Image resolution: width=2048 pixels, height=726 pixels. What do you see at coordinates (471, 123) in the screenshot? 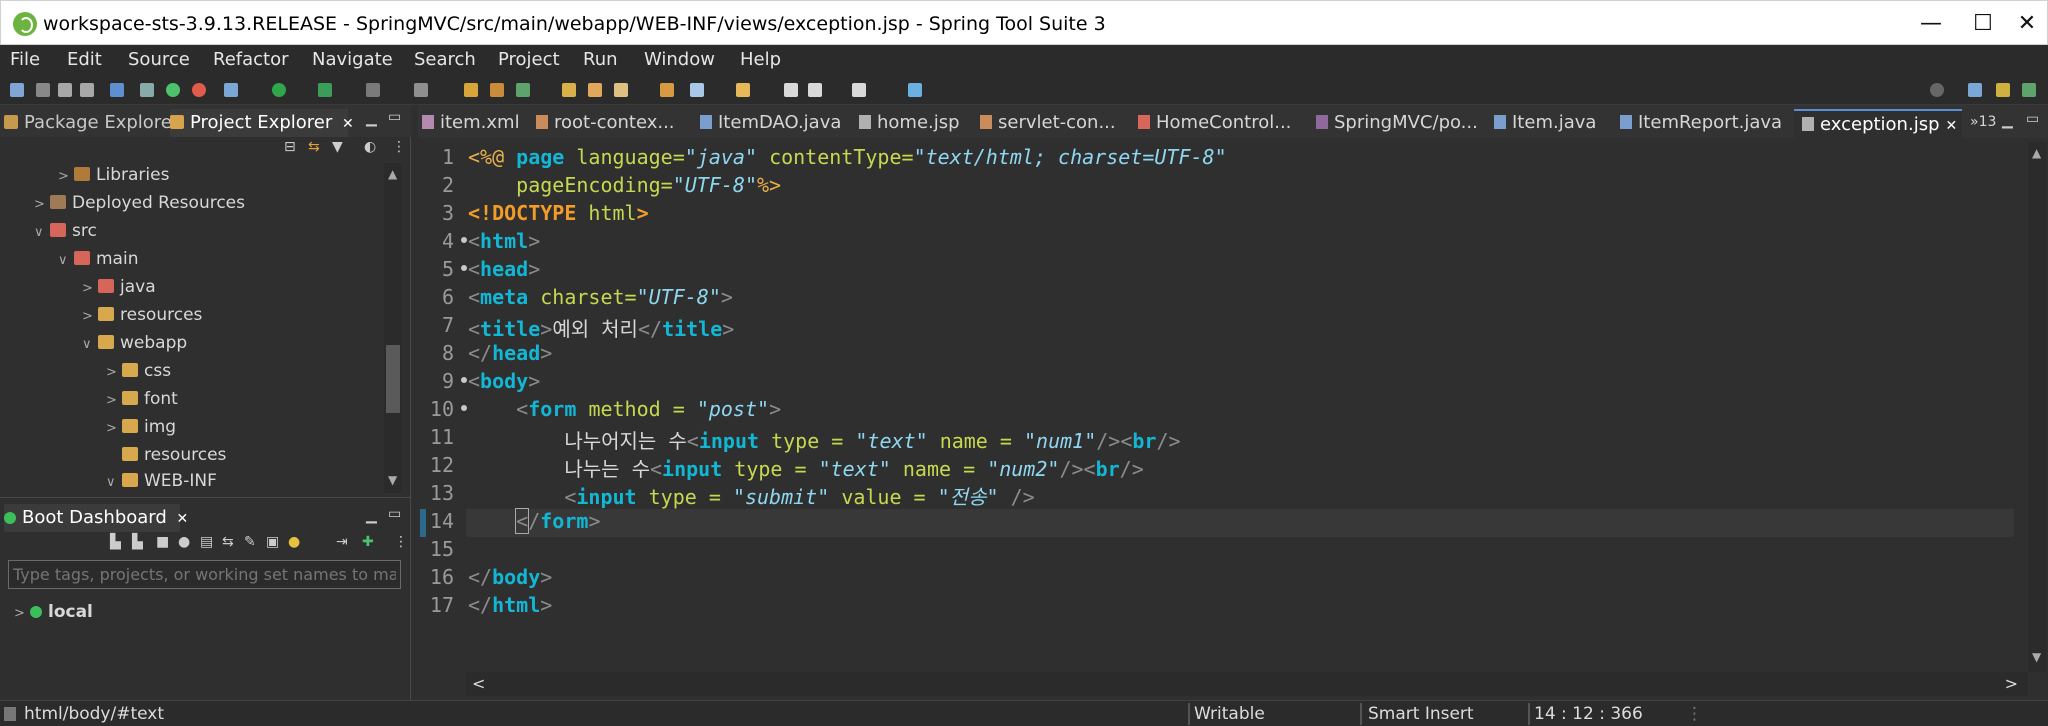
I see `tab-item-xml: item.xml` at bounding box center [471, 123].